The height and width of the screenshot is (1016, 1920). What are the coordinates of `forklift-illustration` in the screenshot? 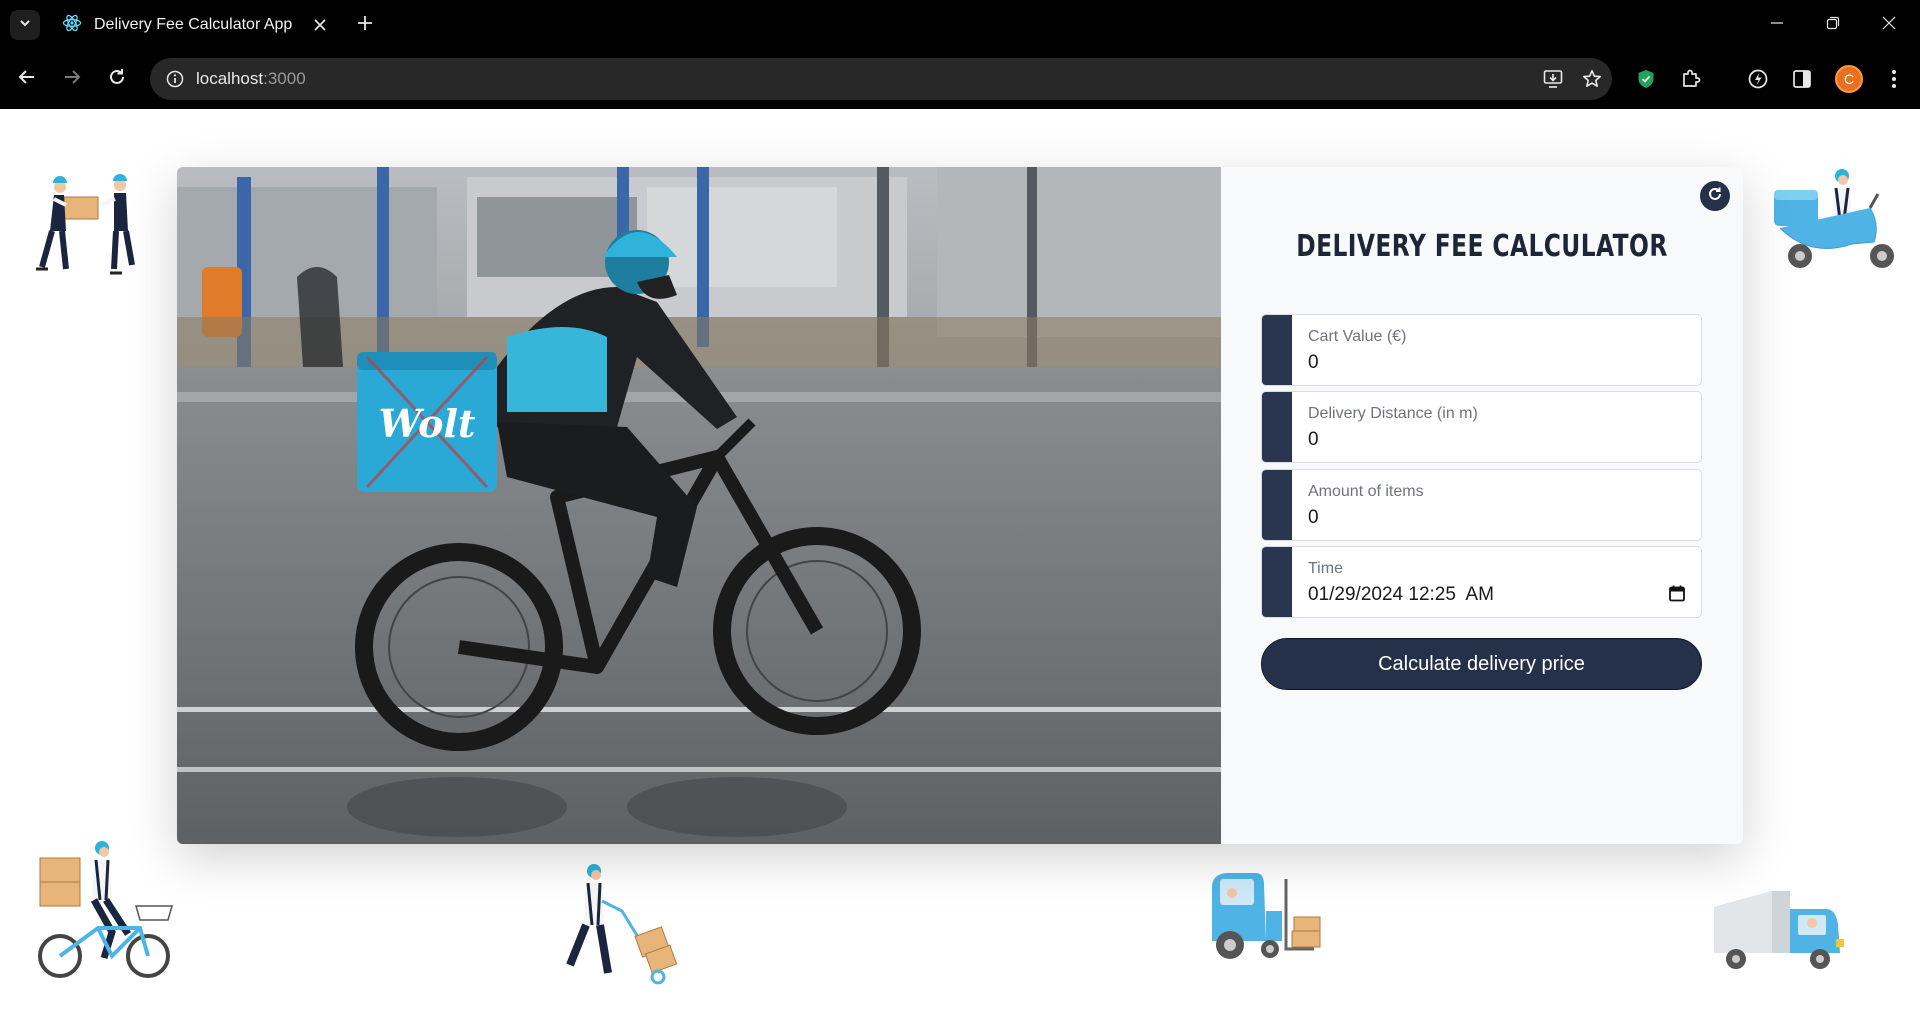 It's located at (1268, 920).